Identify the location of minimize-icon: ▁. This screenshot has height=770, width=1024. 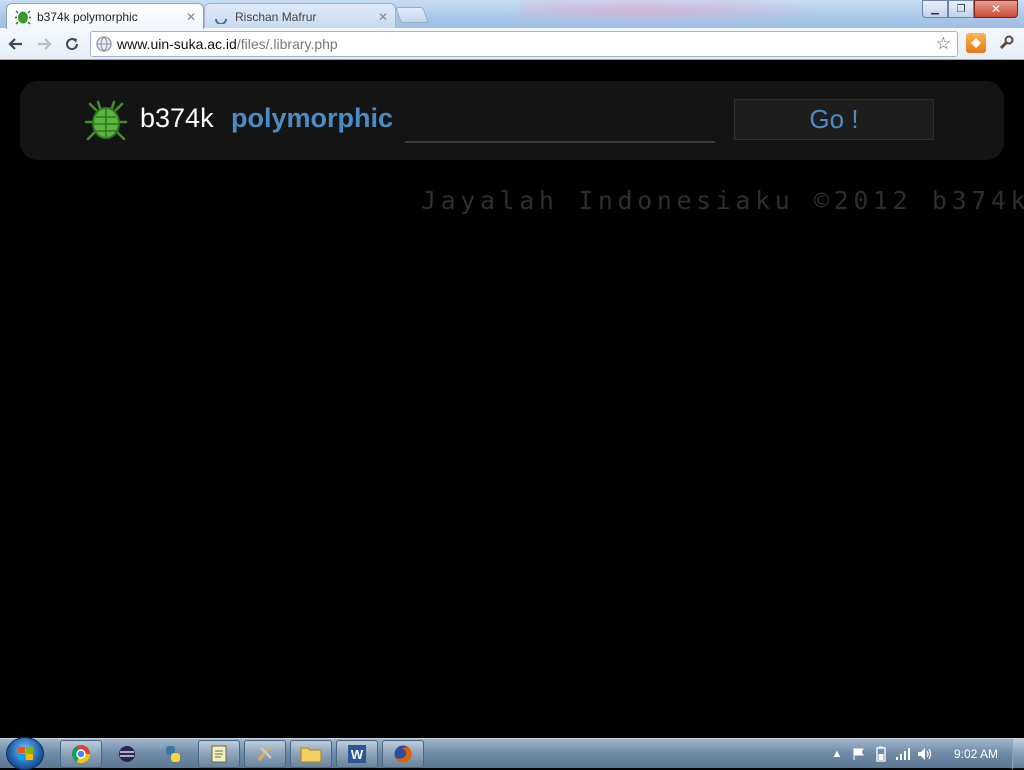
(935, 9).